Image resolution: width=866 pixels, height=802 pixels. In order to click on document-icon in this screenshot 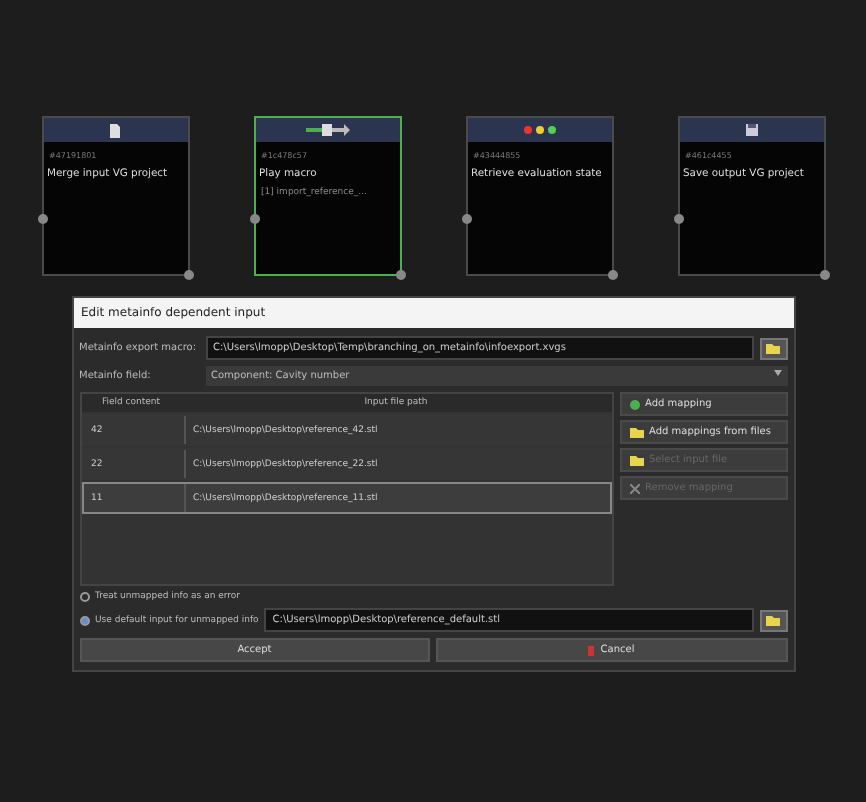, I will do `click(115, 130)`.